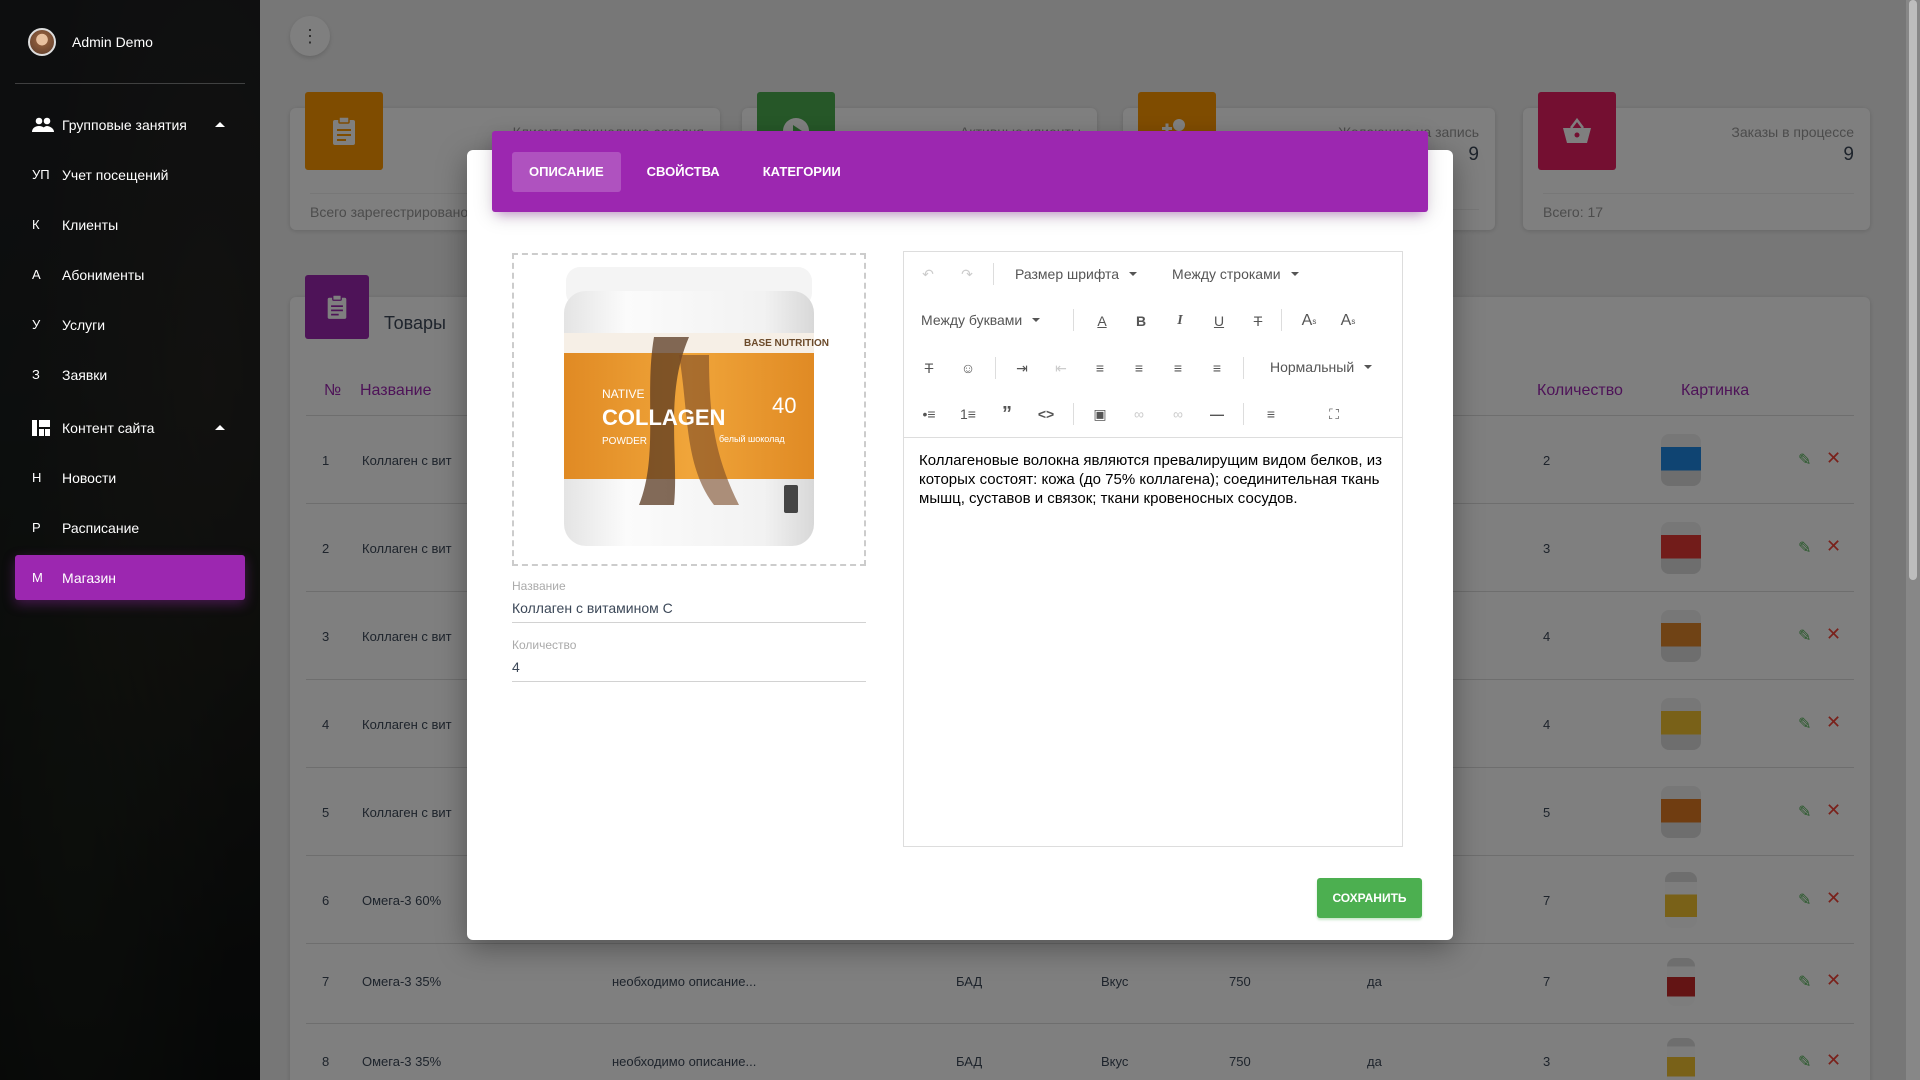 Image resolution: width=1920 pixels, height=1080 pixels. Describe the element at coordinates (1309, 321) in the screenshot. I see `superscript-icon: As` at that location.